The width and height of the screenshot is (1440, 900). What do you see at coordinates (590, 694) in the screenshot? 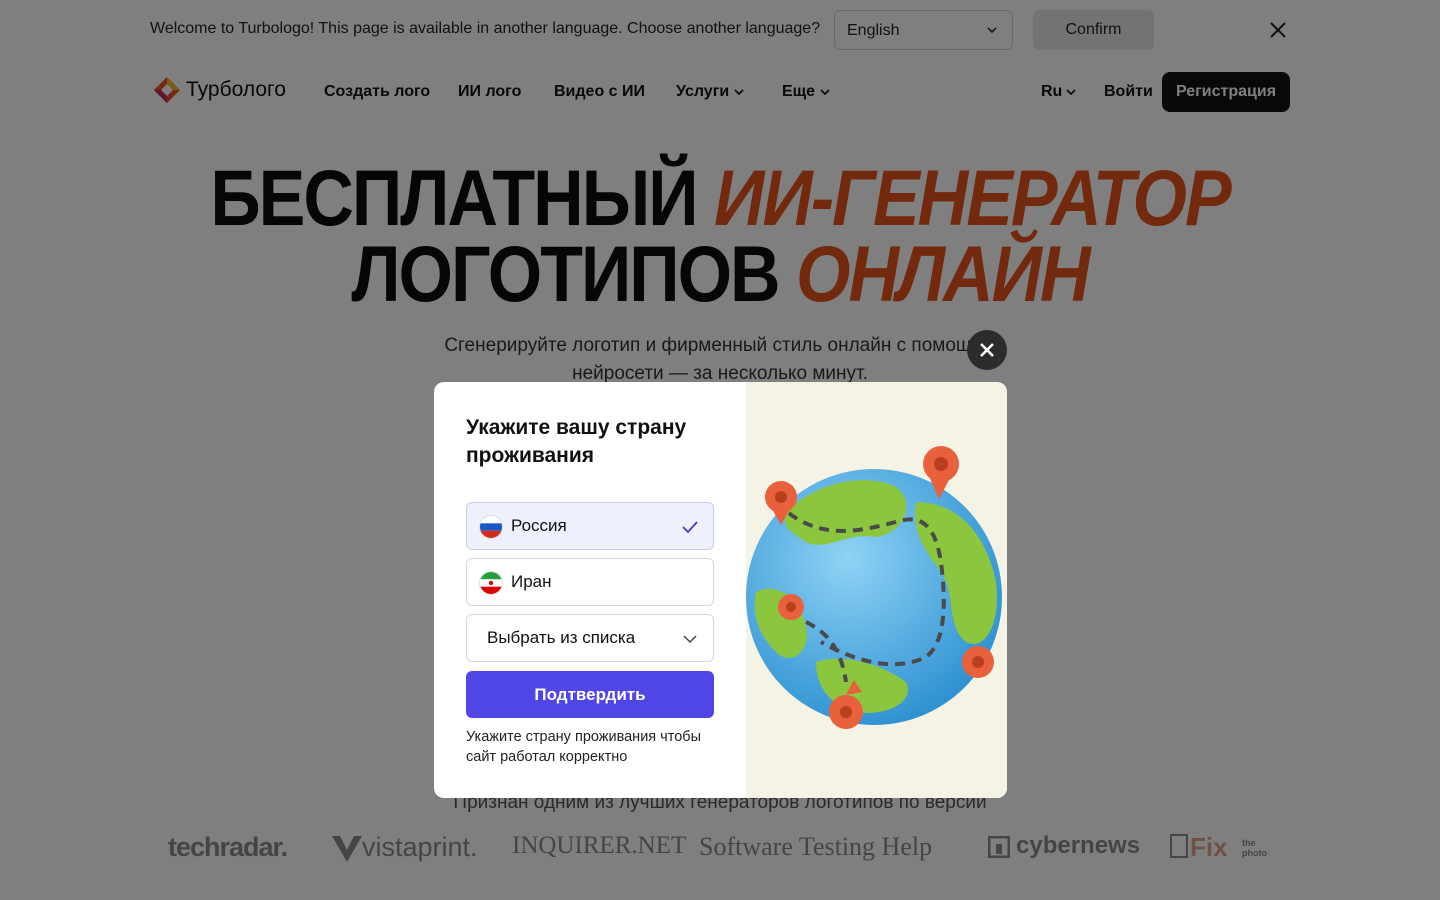
I see `country-confirm-button: Подтвердить` at bounding box center [590, 694].